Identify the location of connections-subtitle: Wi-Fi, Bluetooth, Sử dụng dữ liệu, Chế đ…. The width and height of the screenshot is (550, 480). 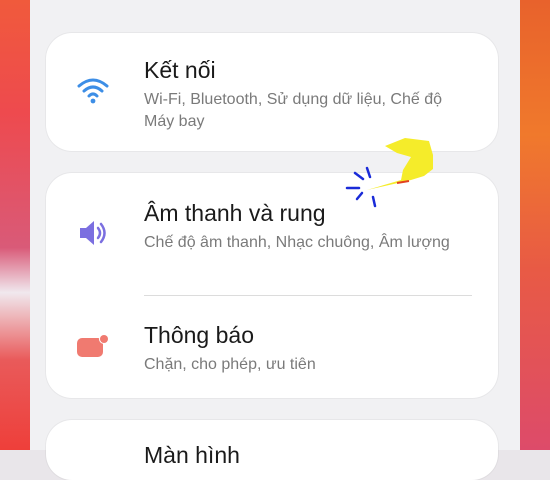
(293, 110).